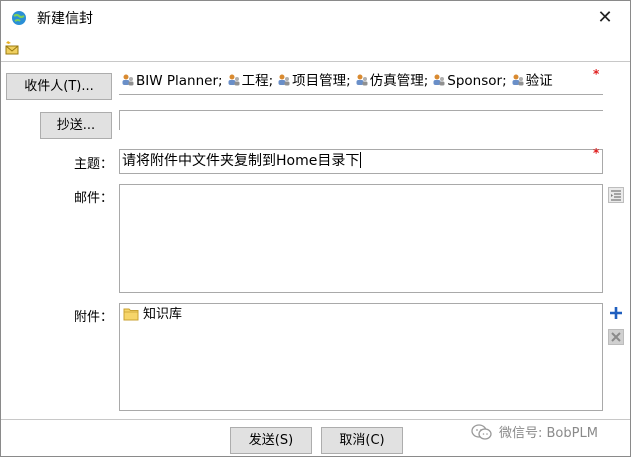  I want to click on attachments-label: 附件：, so click(93, 317).